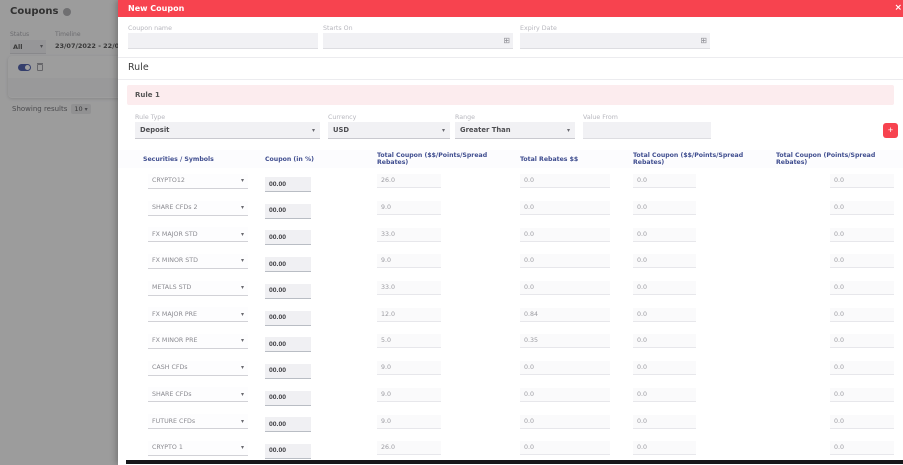  Describe the element at coordinates (198, 395) in the screenshot. I see `security-select: SHARE CFDs ▾` at that location.